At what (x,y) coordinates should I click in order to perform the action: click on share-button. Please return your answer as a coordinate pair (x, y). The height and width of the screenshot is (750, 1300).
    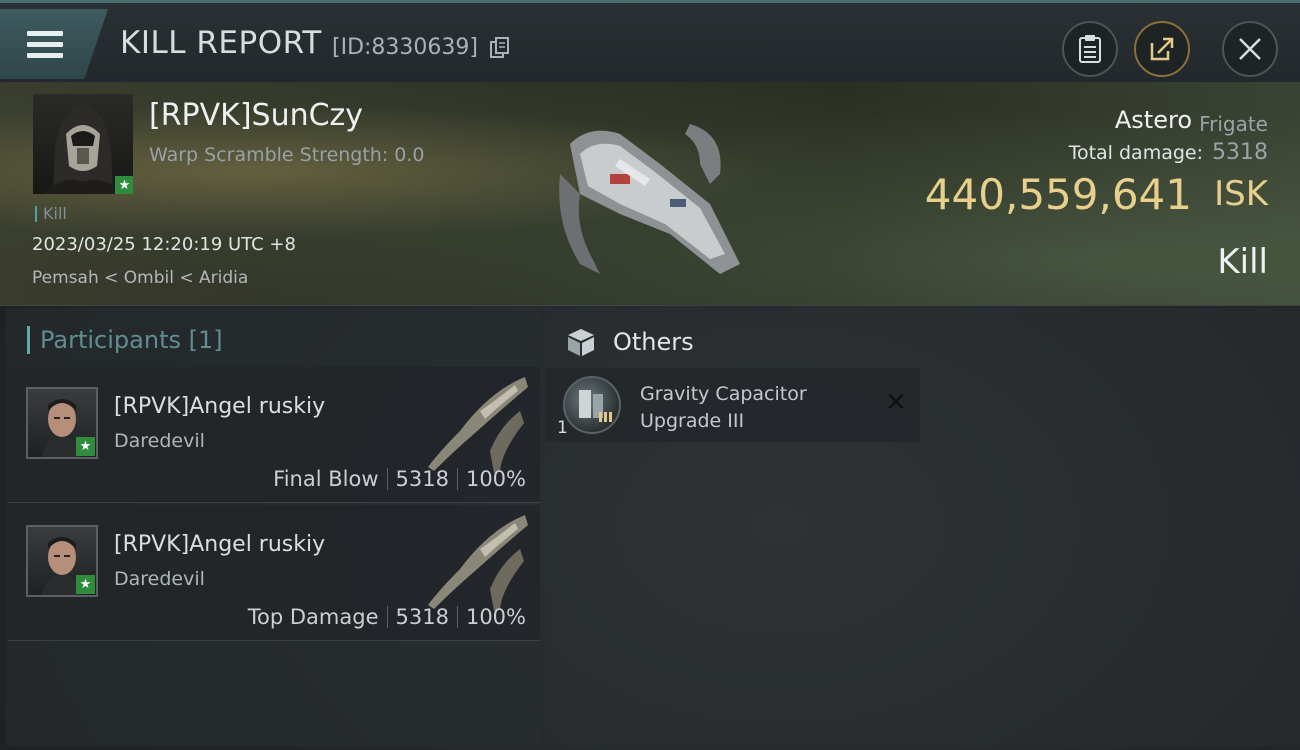
    Looking at the image, I should click on (1162, 49).